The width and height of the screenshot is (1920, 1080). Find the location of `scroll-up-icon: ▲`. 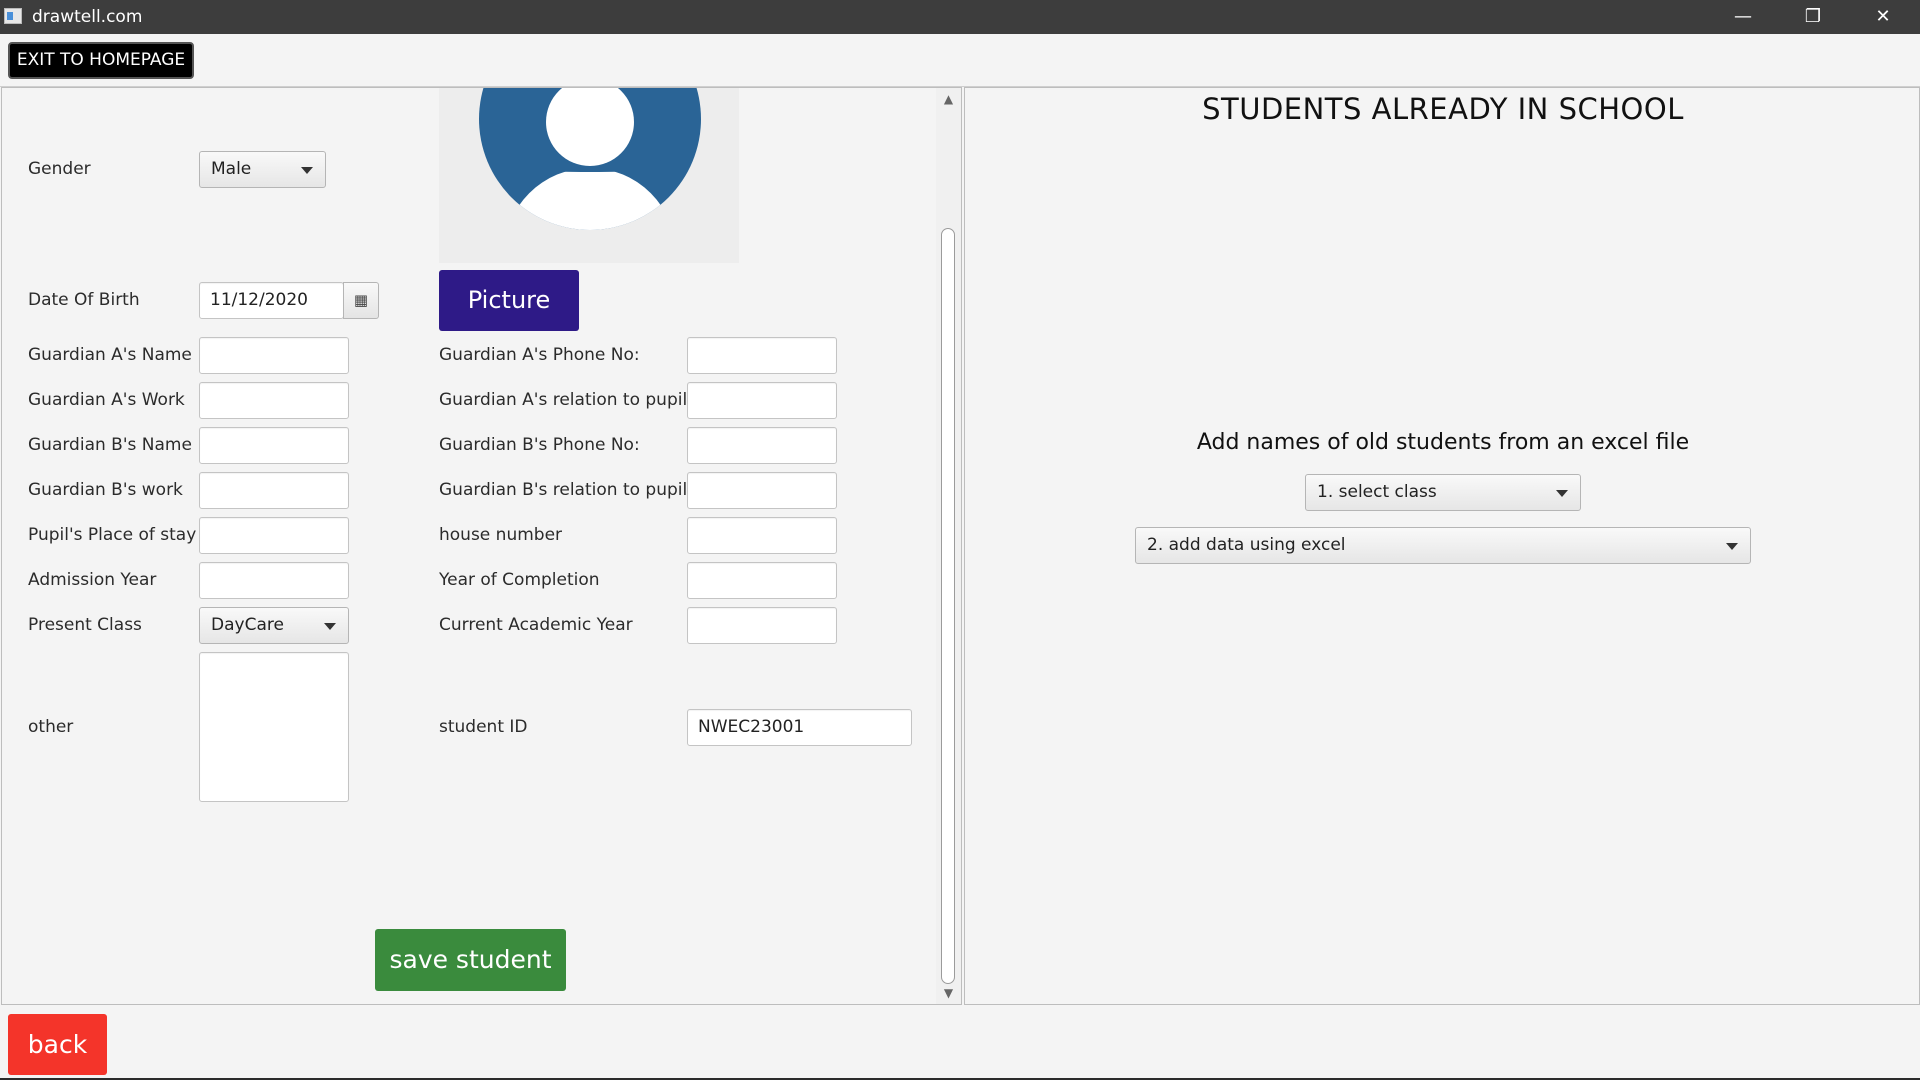

scroll-up-icon: ▲ is located at coordinates (948, 99).